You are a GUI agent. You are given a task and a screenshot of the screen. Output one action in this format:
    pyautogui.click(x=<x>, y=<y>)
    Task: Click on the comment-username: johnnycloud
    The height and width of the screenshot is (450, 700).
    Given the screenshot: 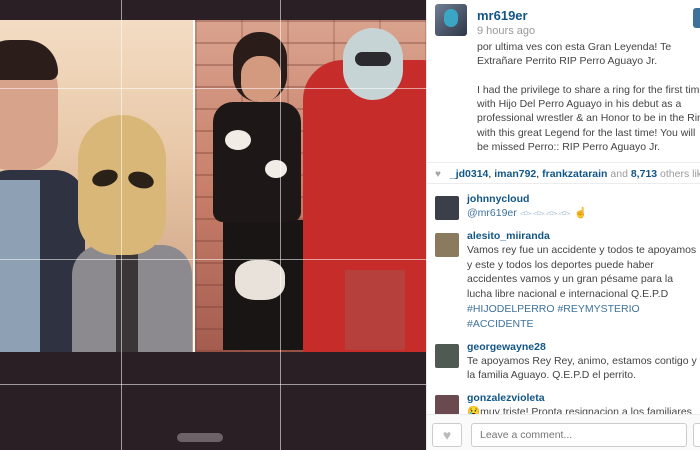 What is the action you would take?
    pyautogui.click(x=583, y=199)
    